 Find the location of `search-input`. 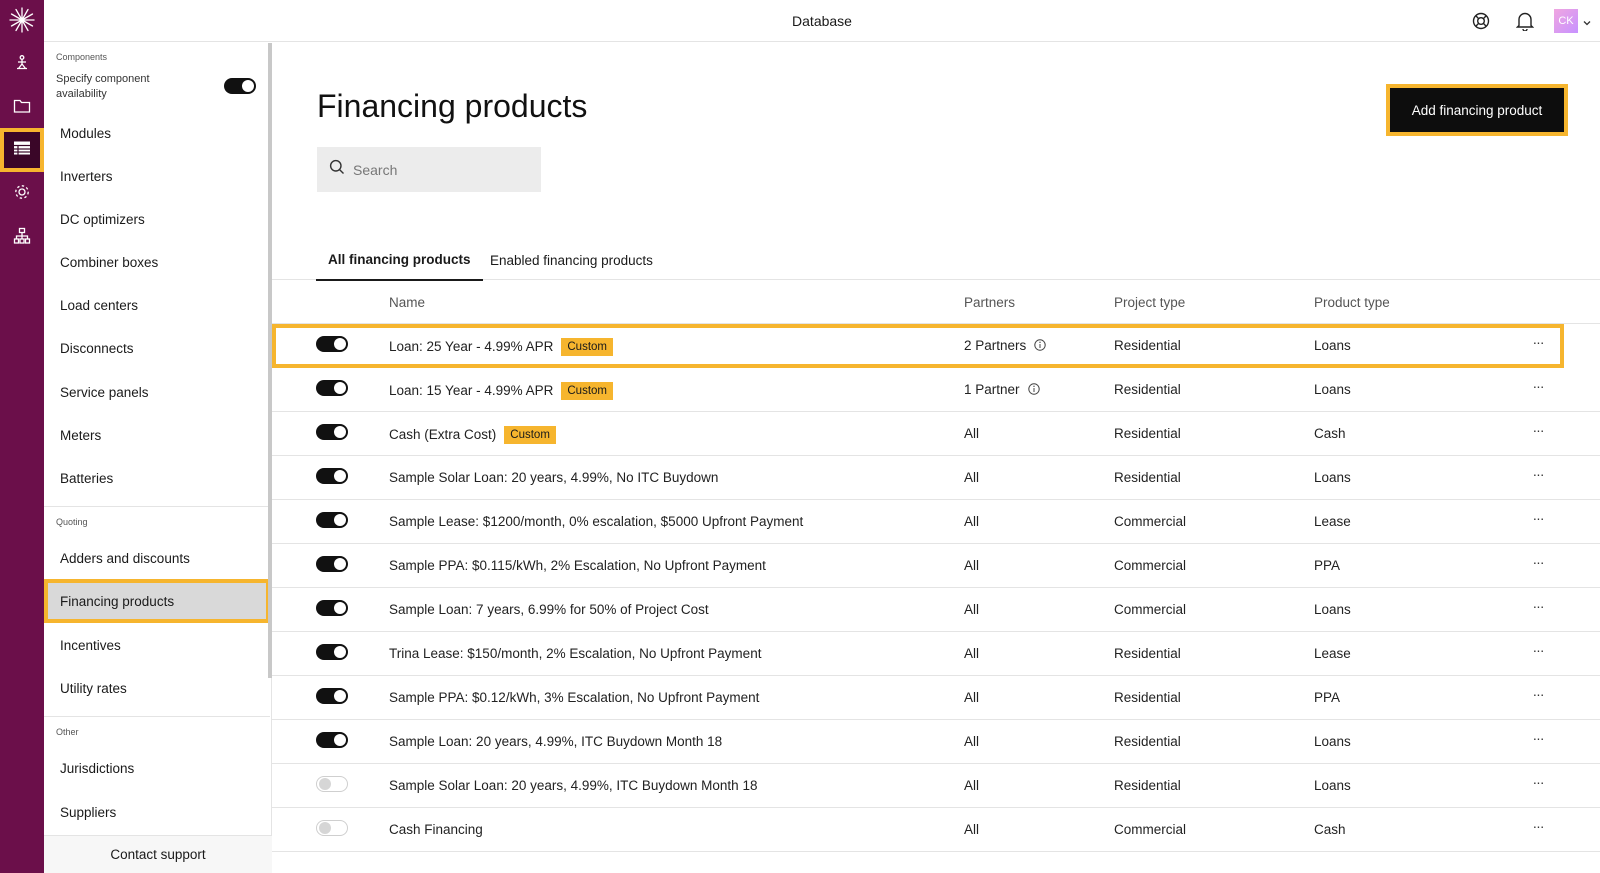

search-input is located at coordinates (438, 169).